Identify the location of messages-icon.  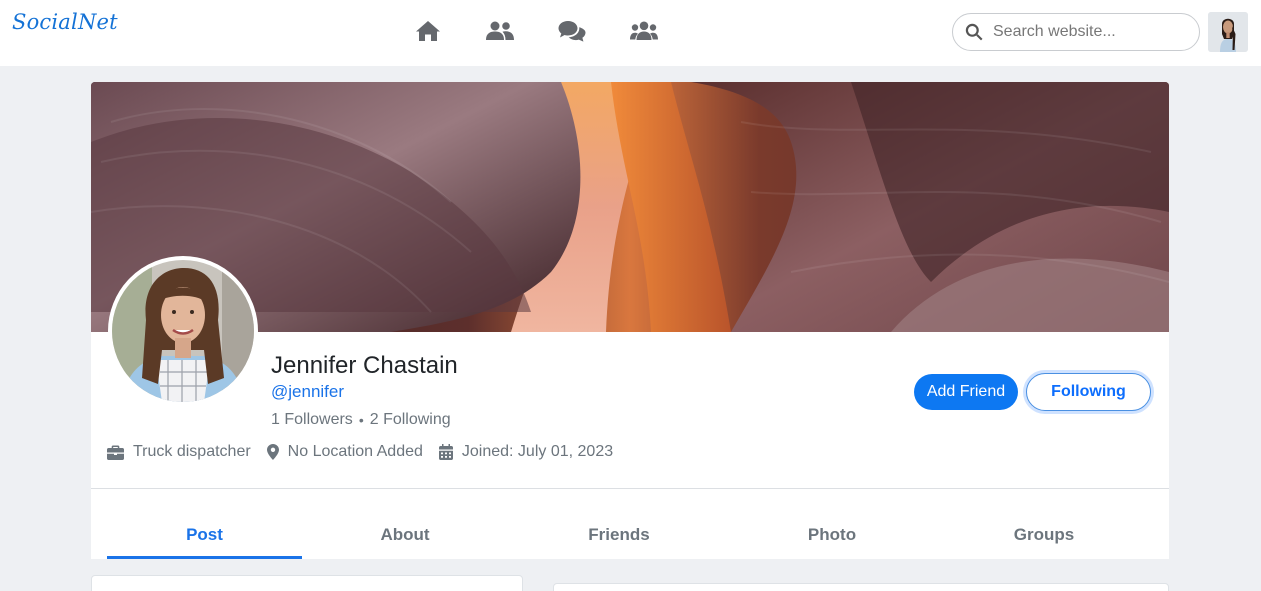
(572, 31).